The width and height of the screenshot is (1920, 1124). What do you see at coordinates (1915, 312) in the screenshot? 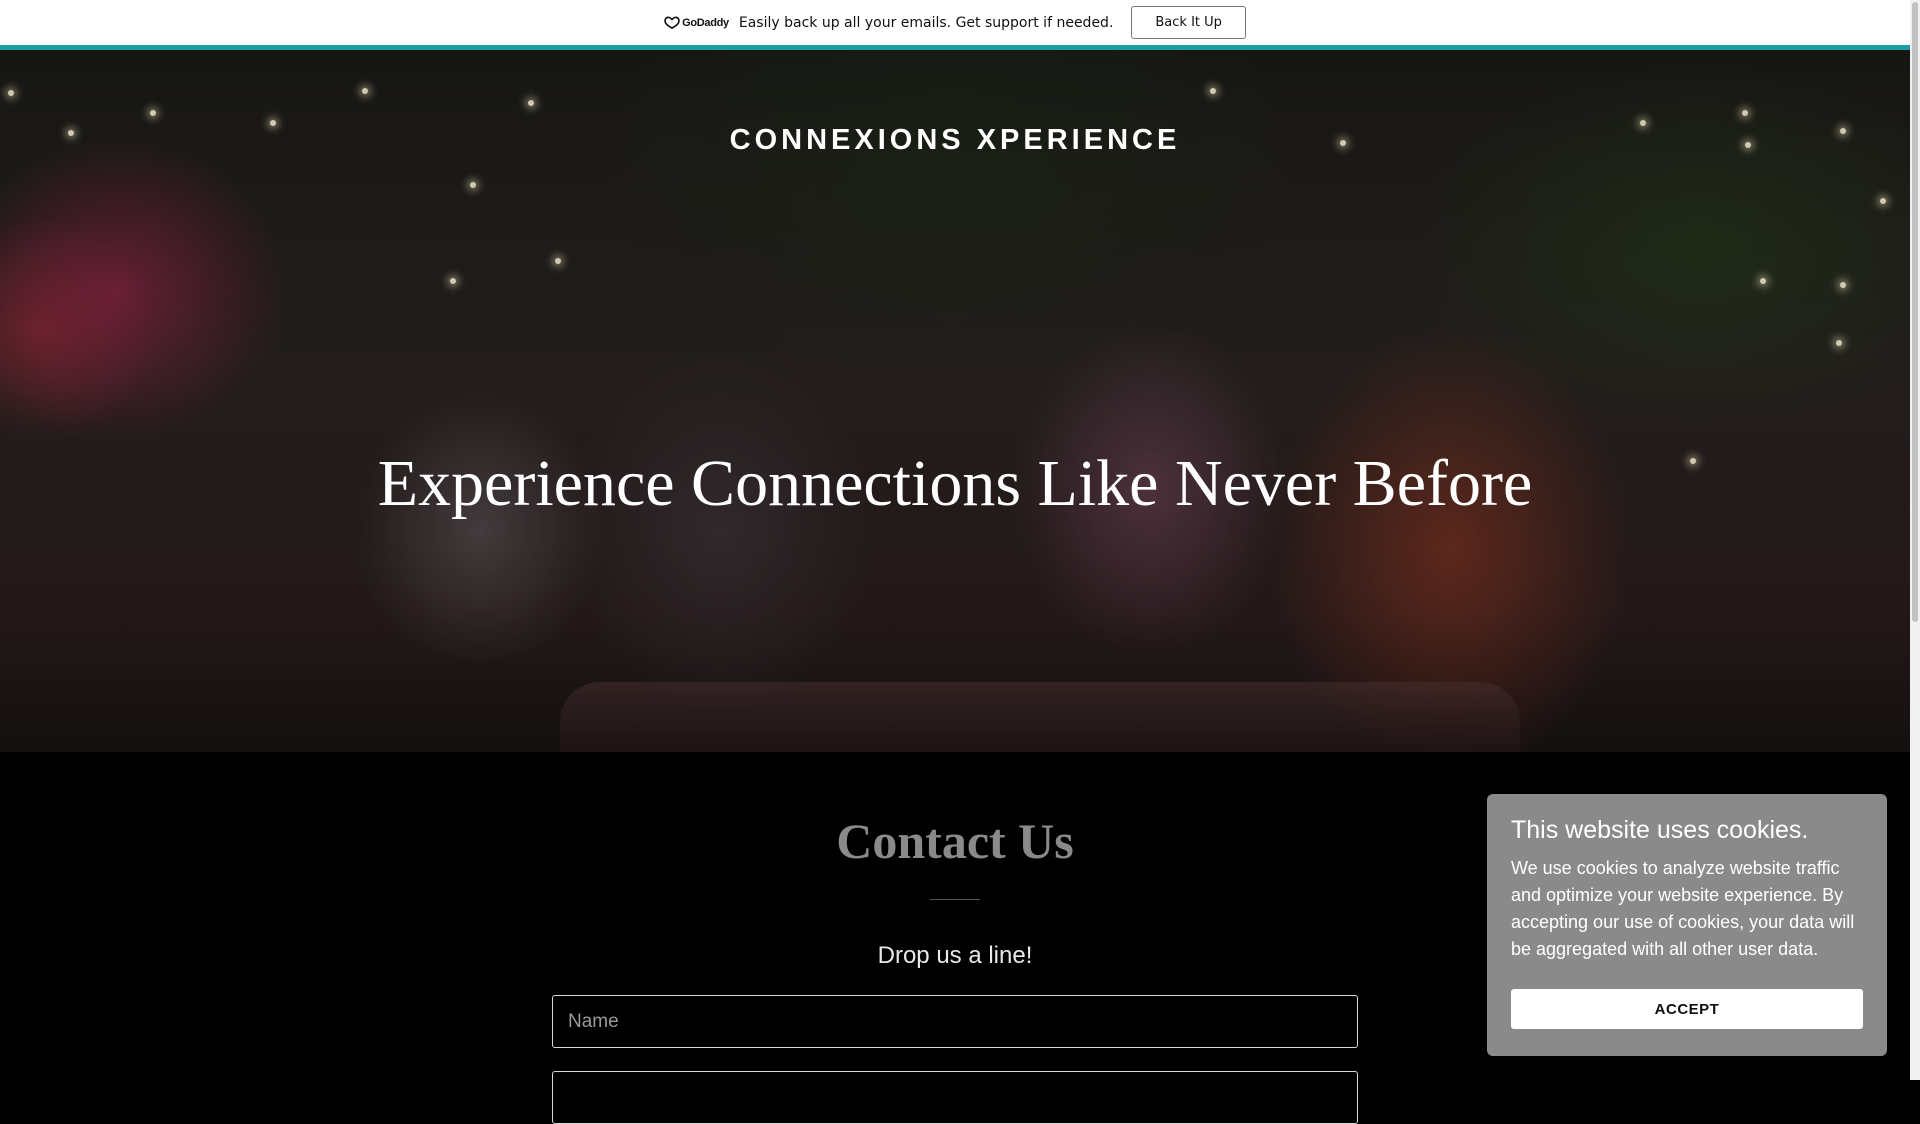
I see `scrollbar-thumb` at bounding box center [1915, 312].